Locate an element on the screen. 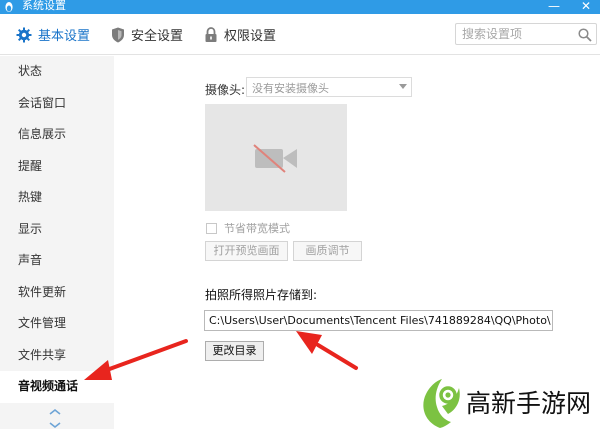  sidebar-item-sound: 声音 is located at coordinates (57, 261).